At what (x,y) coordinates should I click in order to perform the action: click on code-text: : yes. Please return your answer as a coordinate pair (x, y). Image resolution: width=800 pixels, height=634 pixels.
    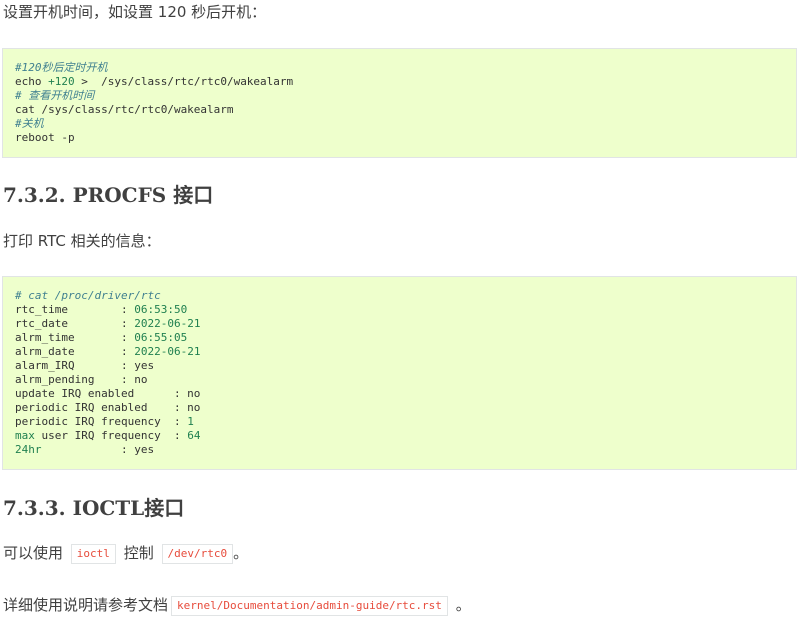
    Looking at the image, I should click on (98, 449).